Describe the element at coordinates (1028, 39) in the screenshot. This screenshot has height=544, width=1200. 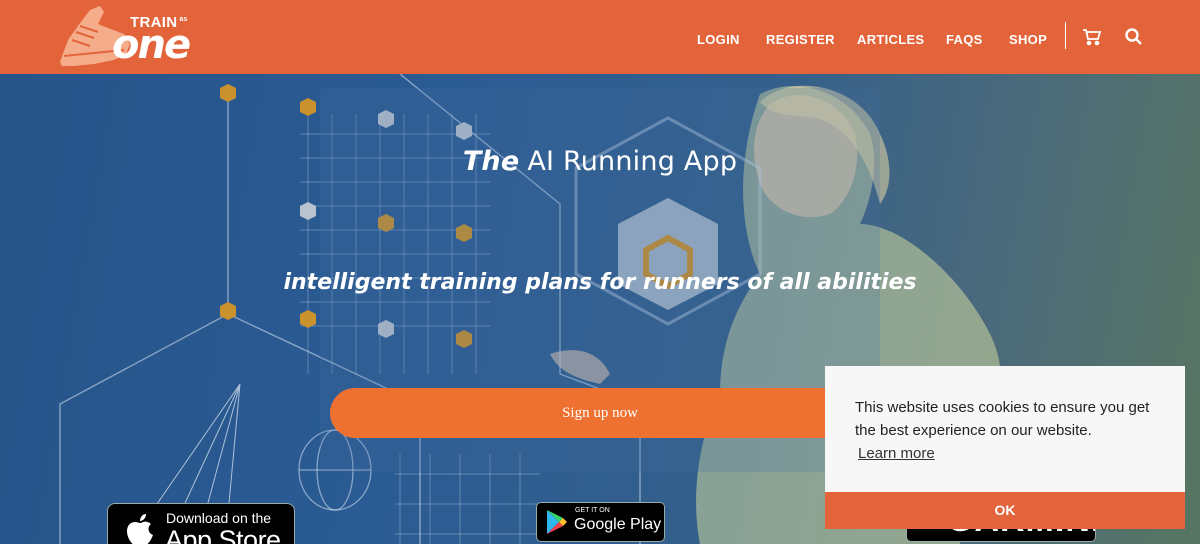
I see `nav-shop: SHOP` at that location.